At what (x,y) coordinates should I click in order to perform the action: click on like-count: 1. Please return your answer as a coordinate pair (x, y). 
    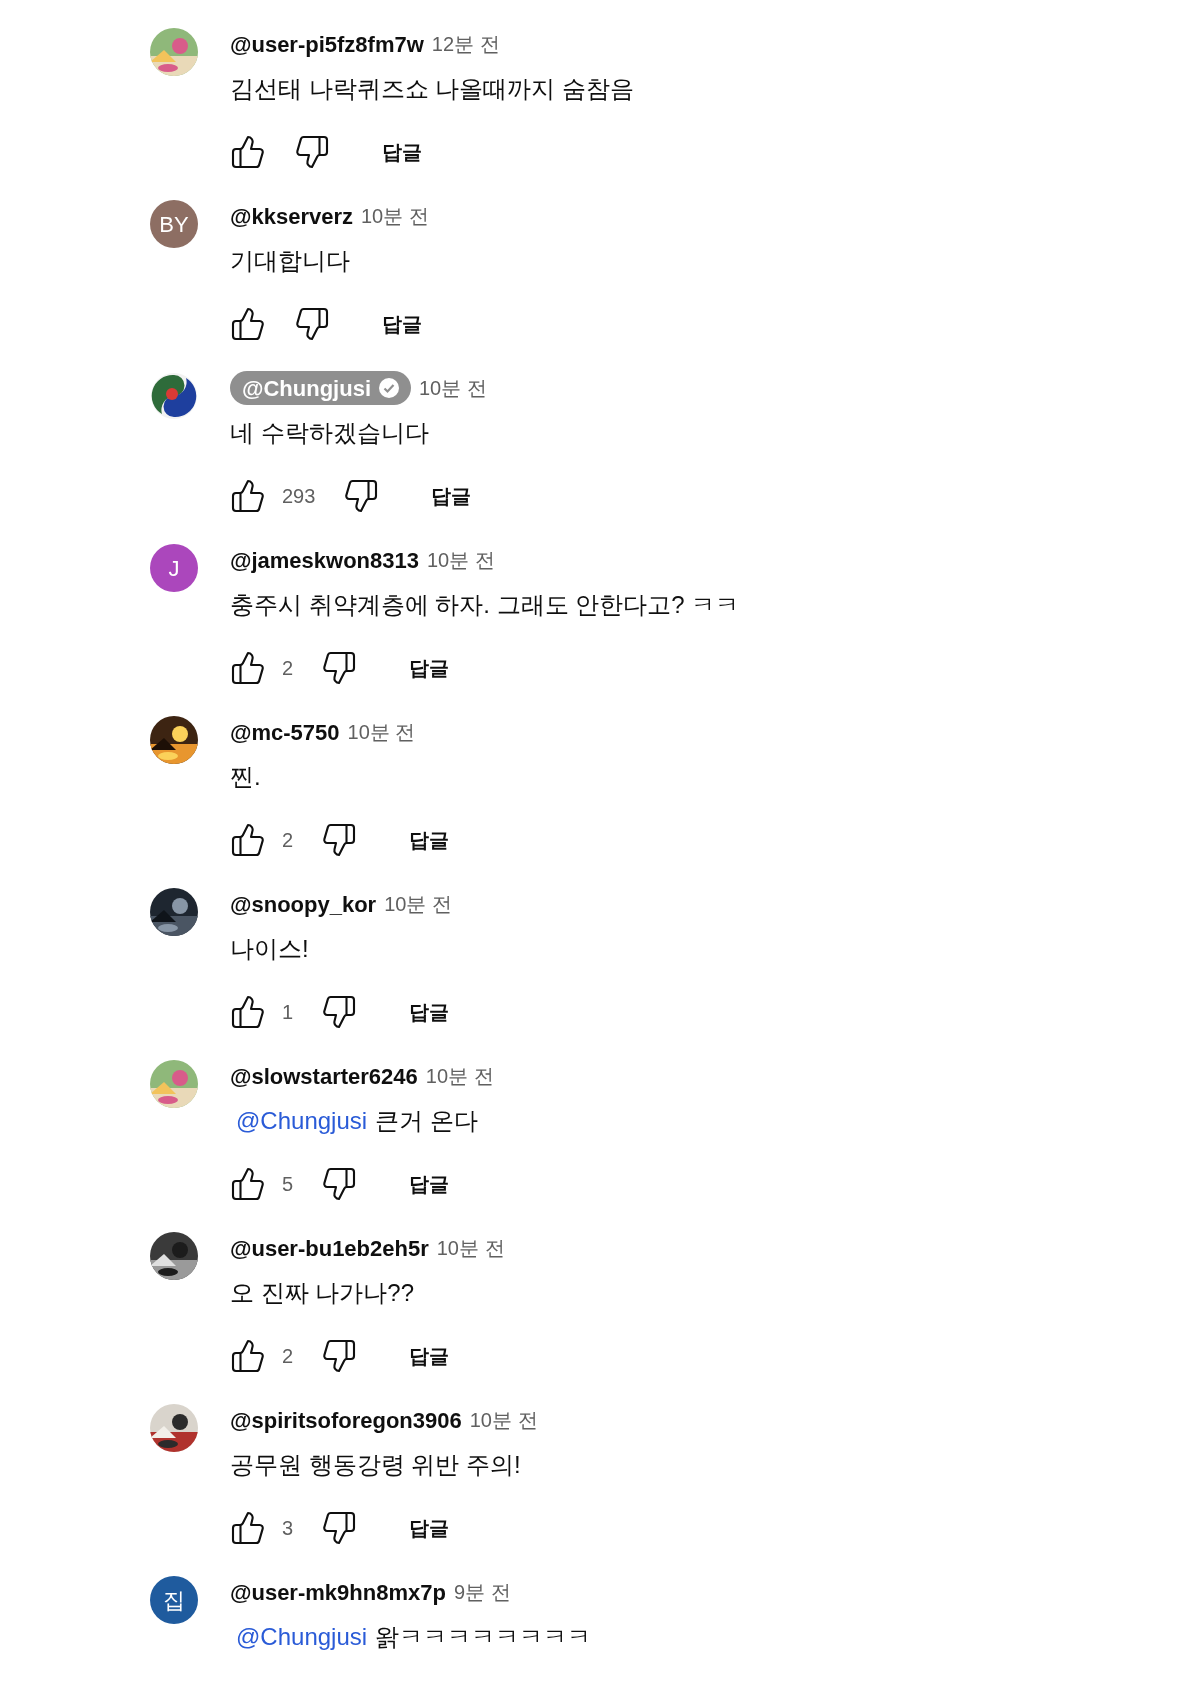
    Looking at the image, I should click on (288, 1012).